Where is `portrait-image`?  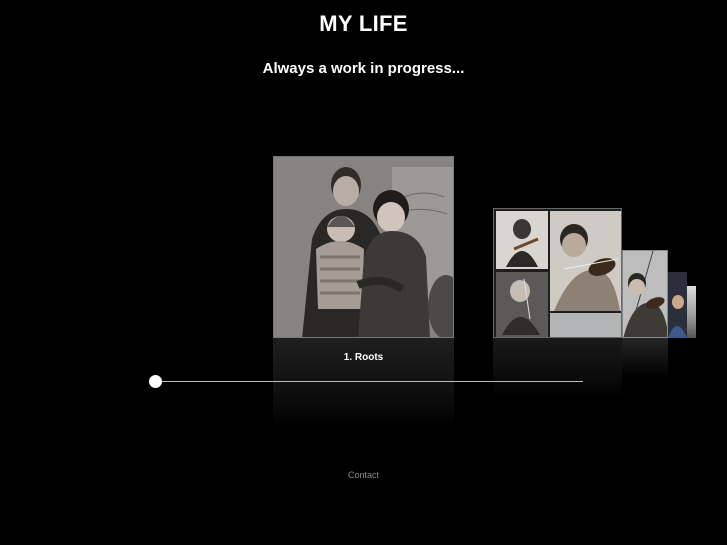
portrait-image is located at coordinates (677, 305).